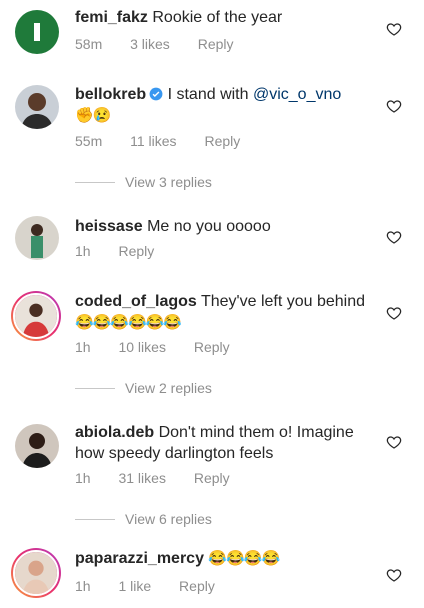 Image resolution: width=424 pixels, height=608 pixels. I want to click on view-replies-label: View 6 replies, so click(168, 519).